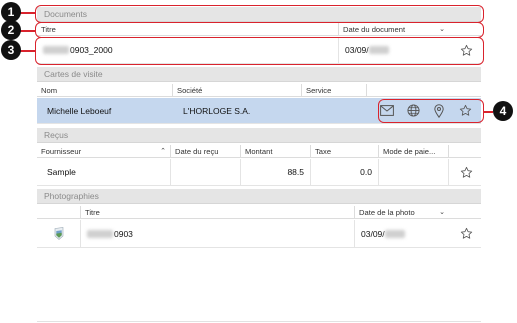 Image resolution: width=517 pixels, height=323 pixels. What do you see at coordinates (276, 151) in the screenshot?
I see `col-amount: Montant` at bounding box center [276, 151].